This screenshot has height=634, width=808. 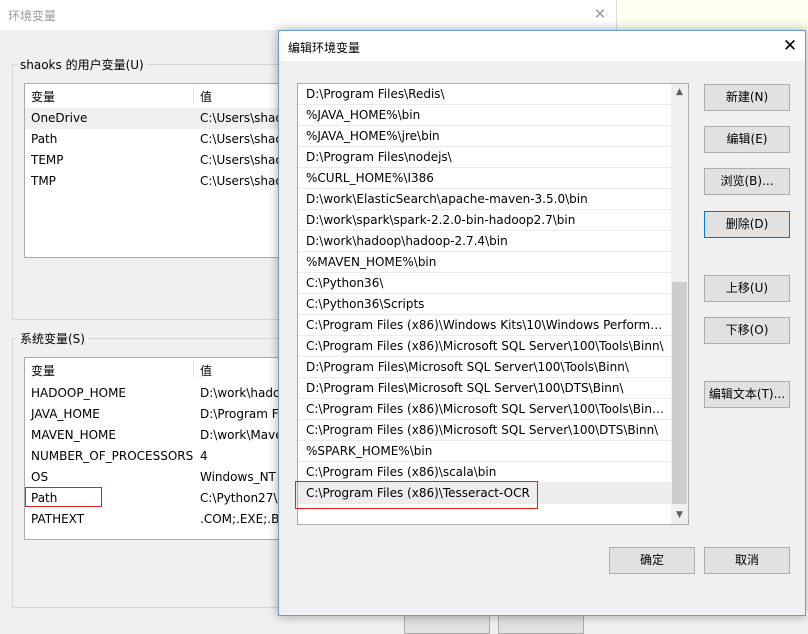 What do you see at coordinates (416, 495) in the screenshot?
I see `tesseract-highlight-box` at bounding box center [416, 495].